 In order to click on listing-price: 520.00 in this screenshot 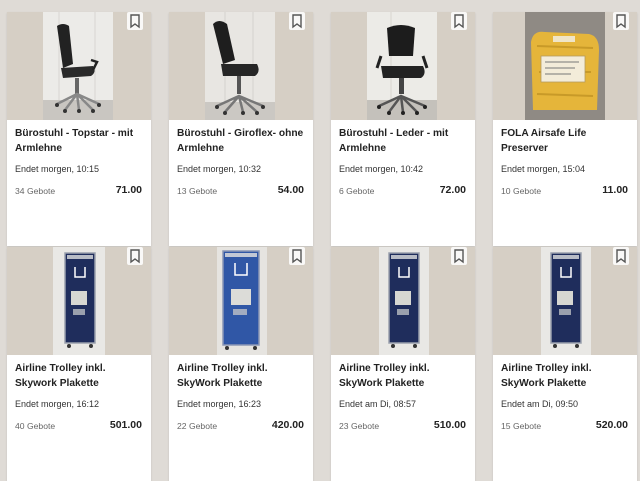, I will do `click(611, 425)`.